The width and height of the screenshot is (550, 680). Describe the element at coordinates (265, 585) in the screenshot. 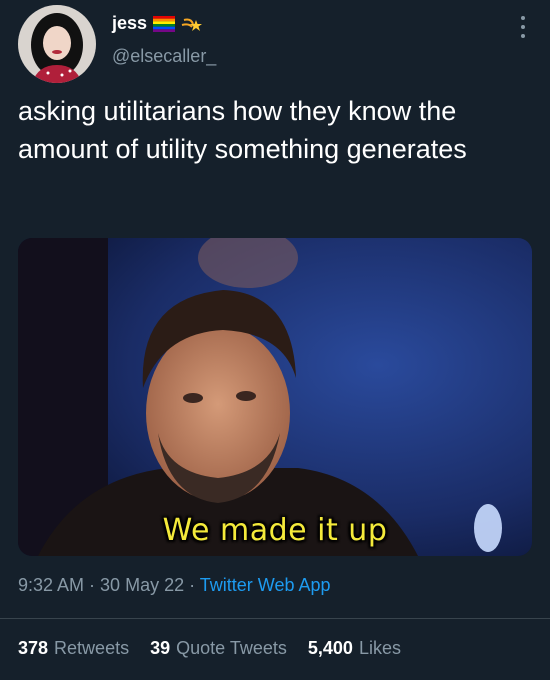

I see `tweet-source: Twitter Web App` at that location.